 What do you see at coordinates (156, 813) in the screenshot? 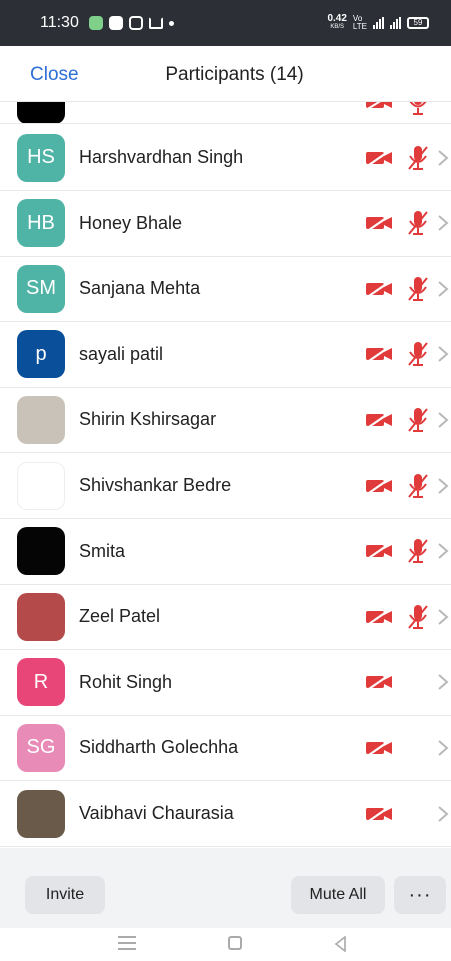
I see `participant-name: Vaibhavi Chaurasia` at bounding box center [156, 813].